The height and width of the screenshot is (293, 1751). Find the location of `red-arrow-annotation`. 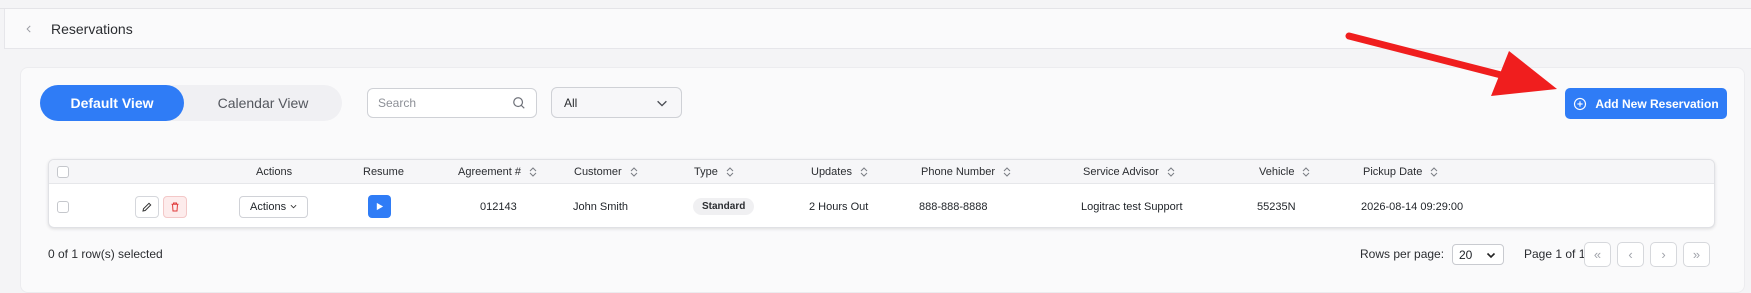

red-arrow-annotation is located at coordinates (1451, 64).